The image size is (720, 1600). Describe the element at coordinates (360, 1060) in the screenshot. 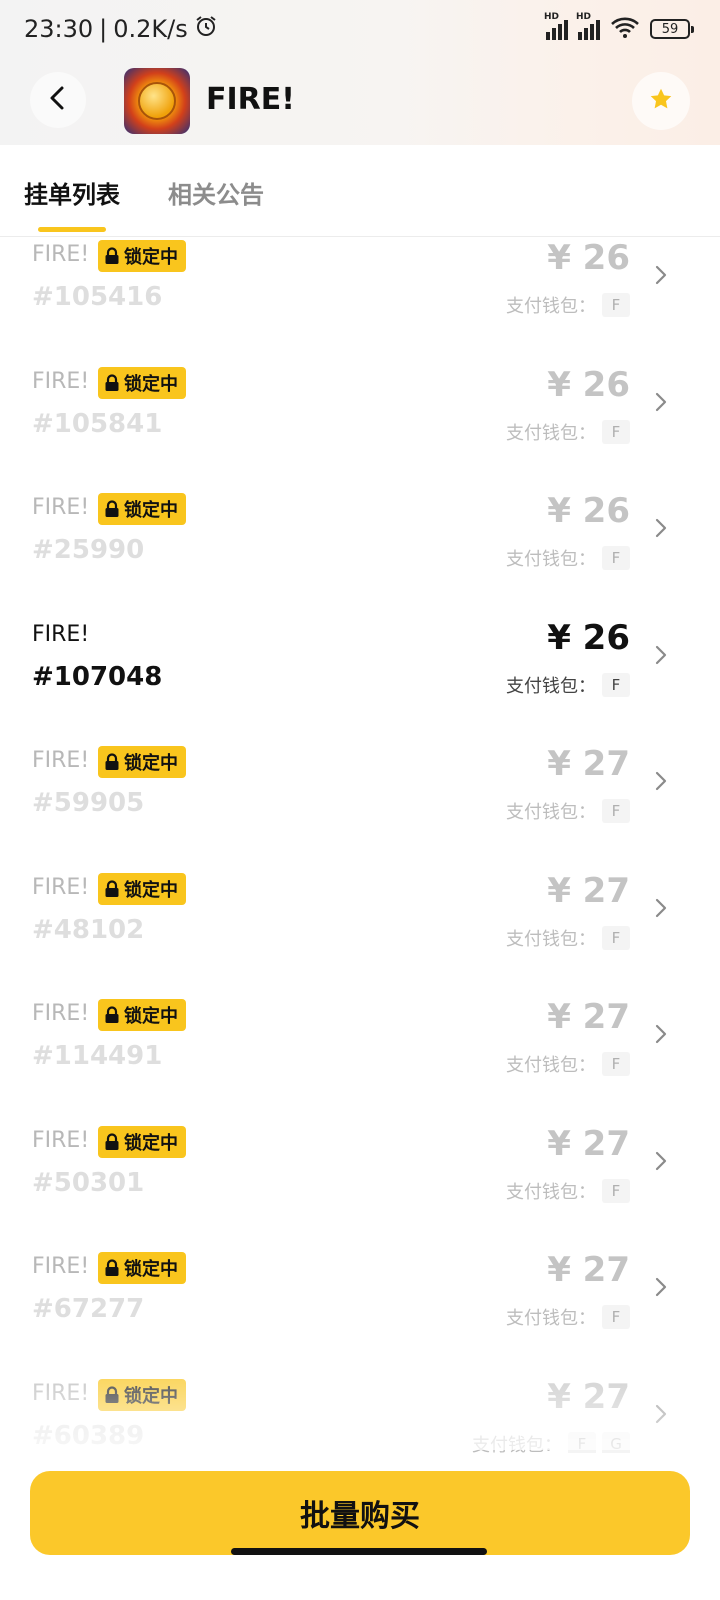

I see `listing-row: FIRE! 锁定中 #114491 ¥ 27 支付钱包： F` at that location.